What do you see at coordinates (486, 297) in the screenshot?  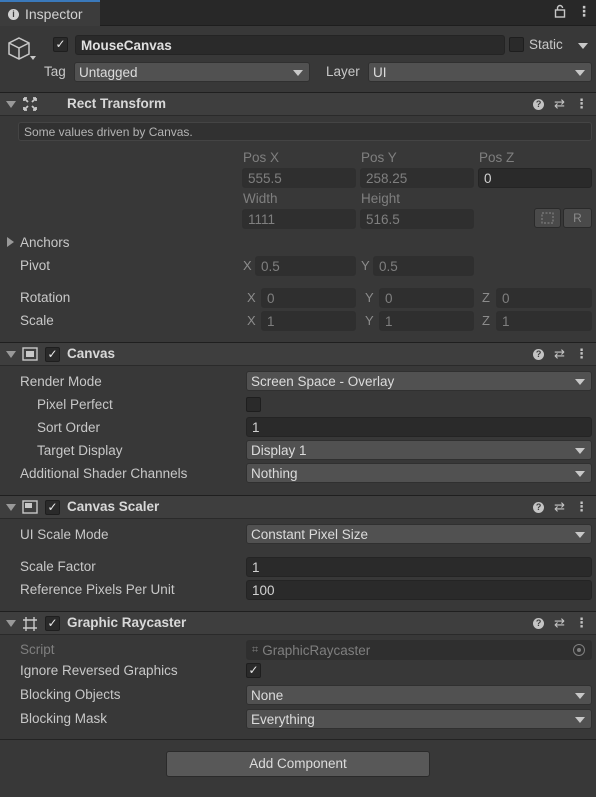 I see `rotation-z-axis: Z` at bounding box center [486, 297].